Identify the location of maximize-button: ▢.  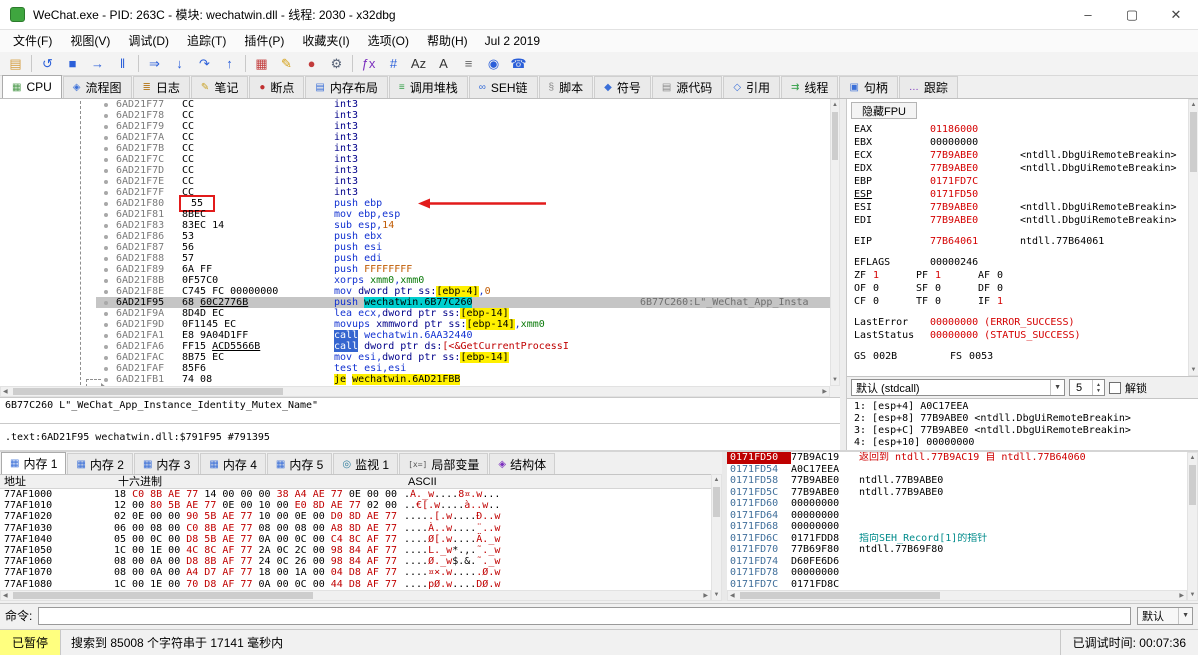
(1132, 15).